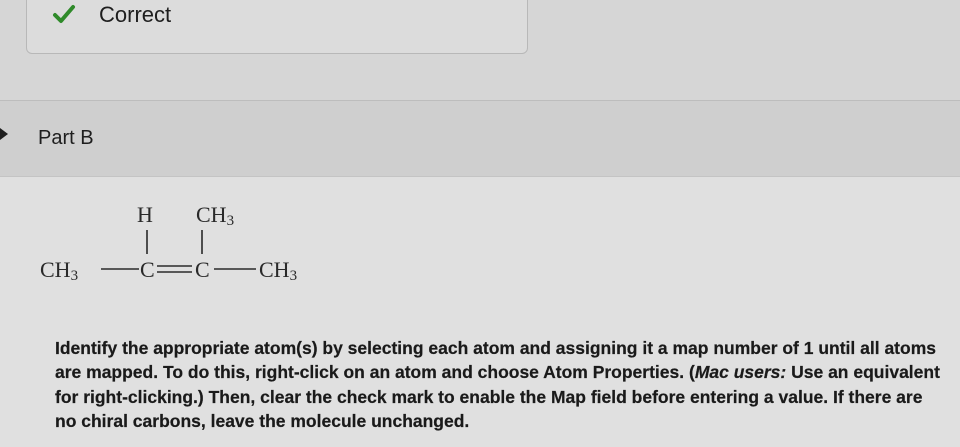 This screenshot has width=960, height=447. What do you see at coordinates (202, 270) in the screenshot?
I see `atom-c-right: C` at bounding box center [202, 270].